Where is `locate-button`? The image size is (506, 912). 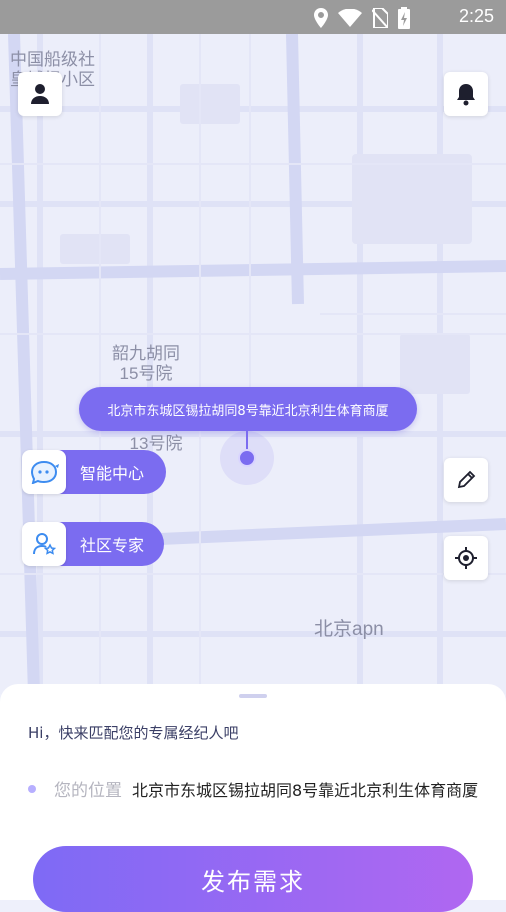
locate-button is located at coordinates (466, 558).